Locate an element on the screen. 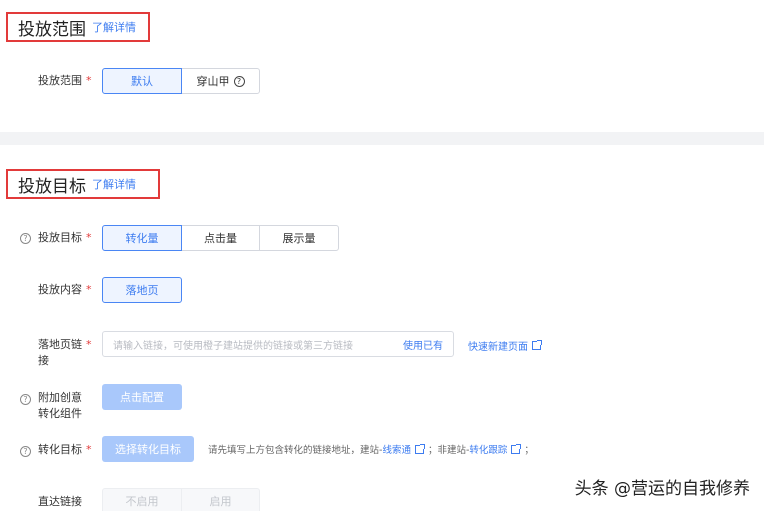 The width and height of the screenshot is (764, 511). section-title: 投放范围 is located at coordinates (52, 29).